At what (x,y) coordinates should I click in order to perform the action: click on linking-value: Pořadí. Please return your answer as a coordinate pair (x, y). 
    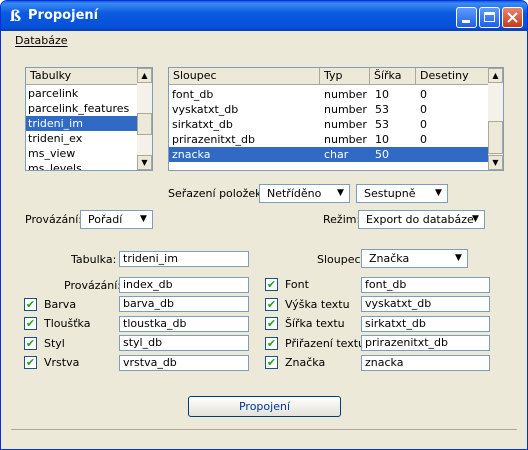
    Looking at the image, I should click on (105, 219).